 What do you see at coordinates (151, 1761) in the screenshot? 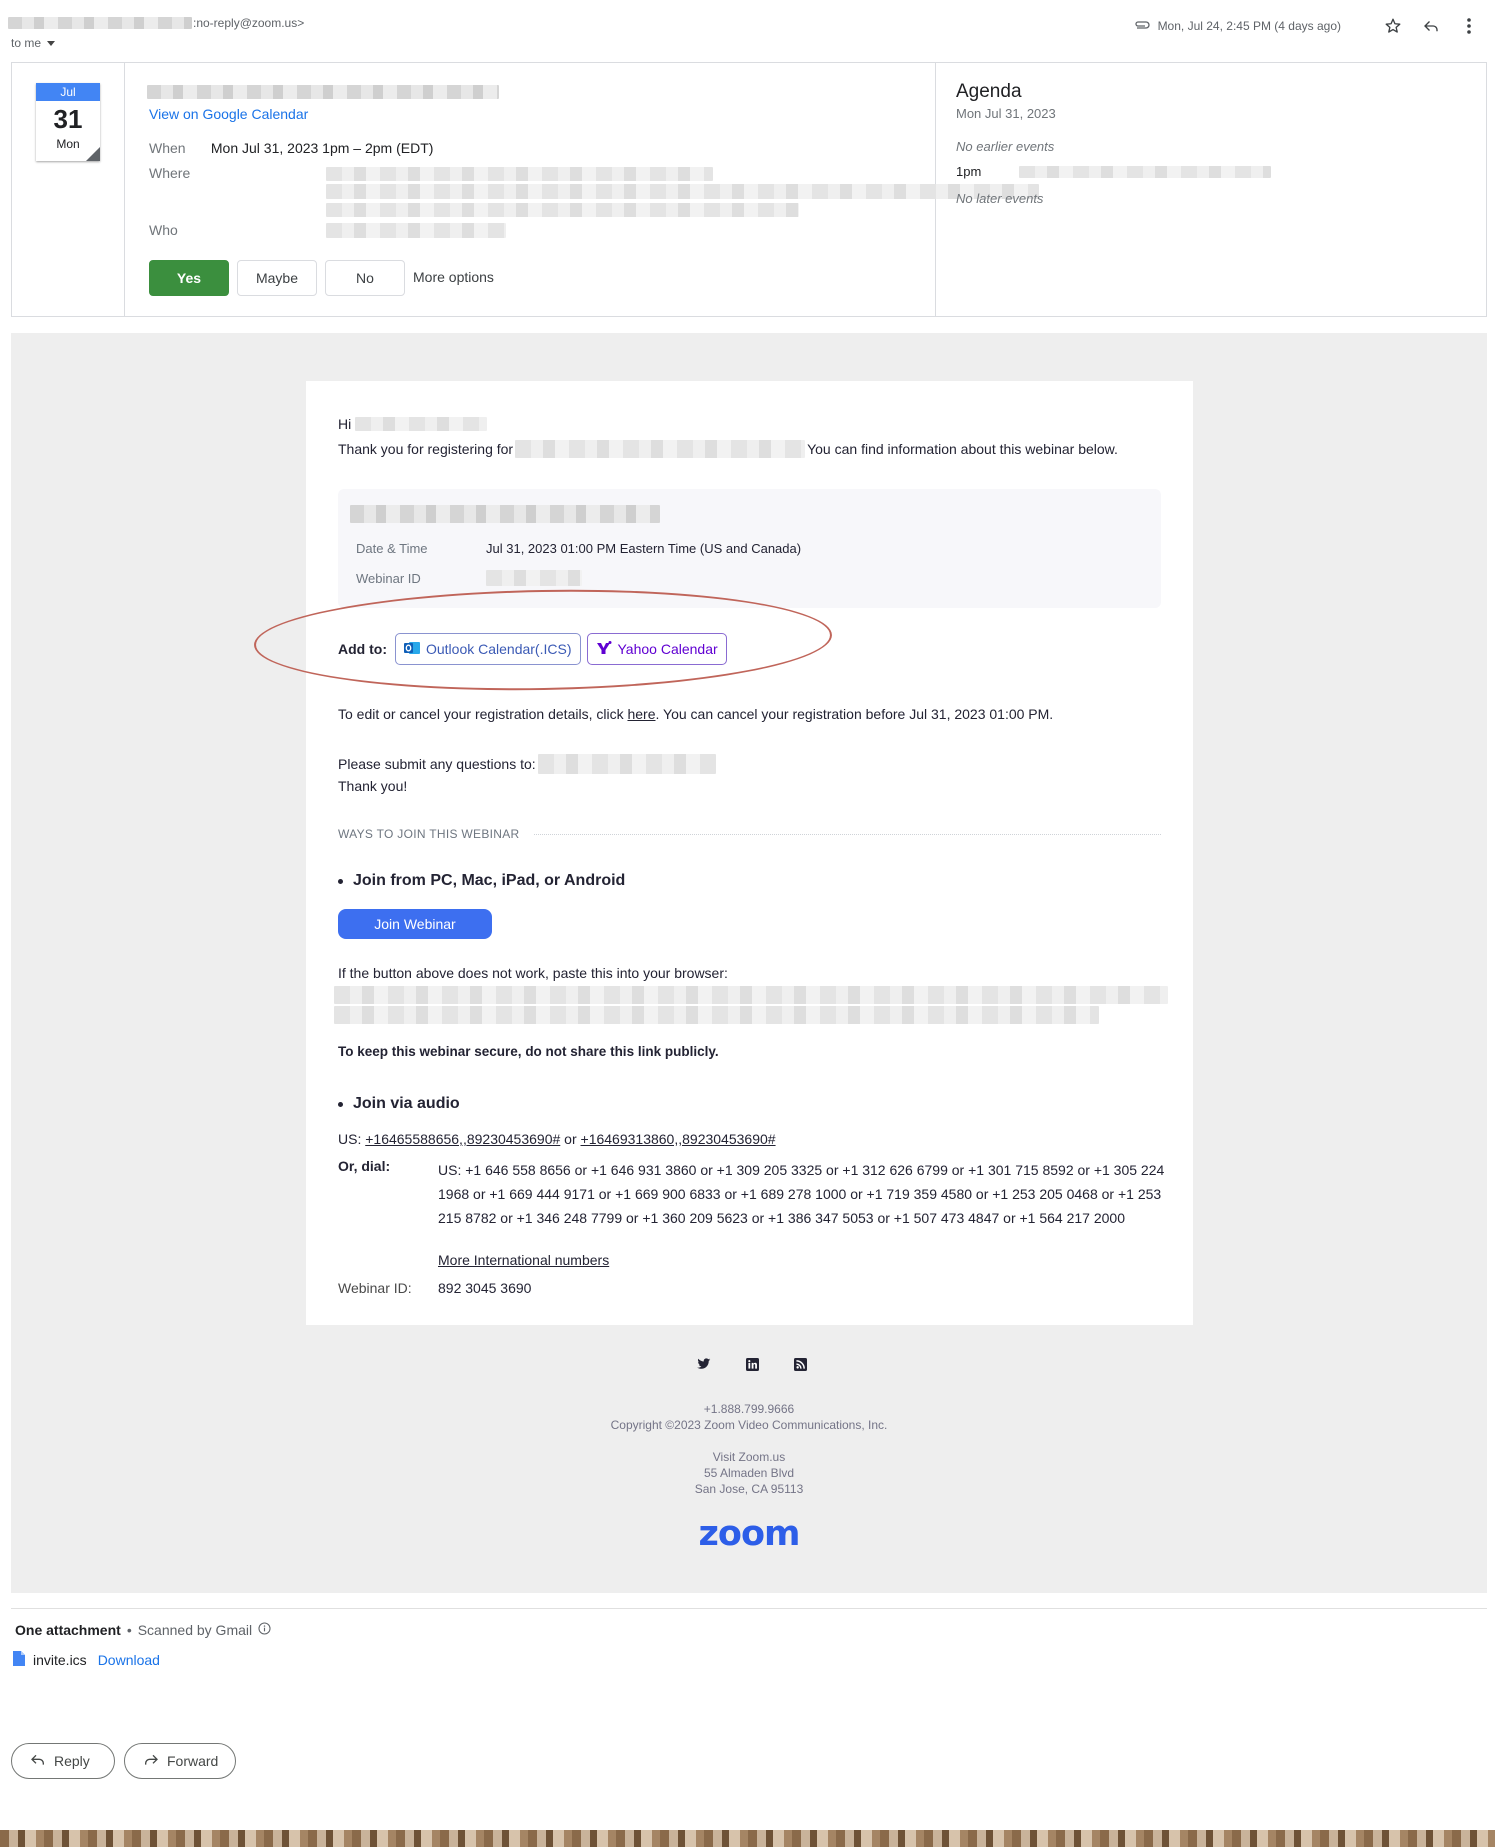
I see `forward-icon` at bounding box center [151, 1761].